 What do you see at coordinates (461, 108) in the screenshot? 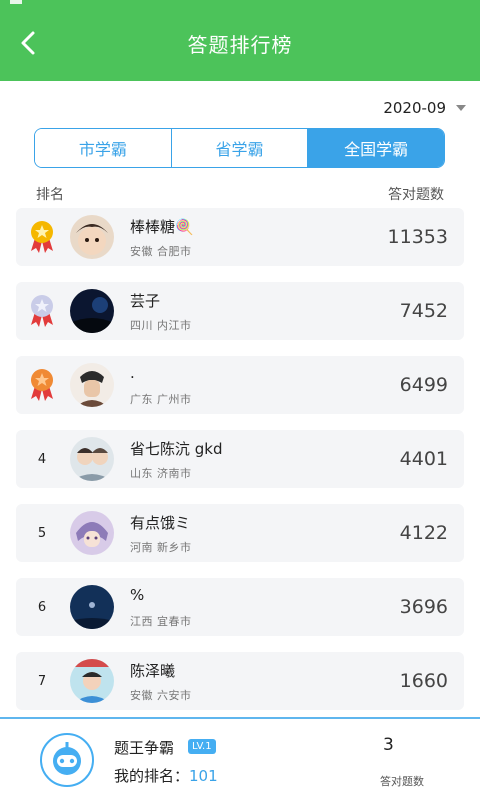
I see `dropdown-caret-icon` at bounding box center [461, 108].